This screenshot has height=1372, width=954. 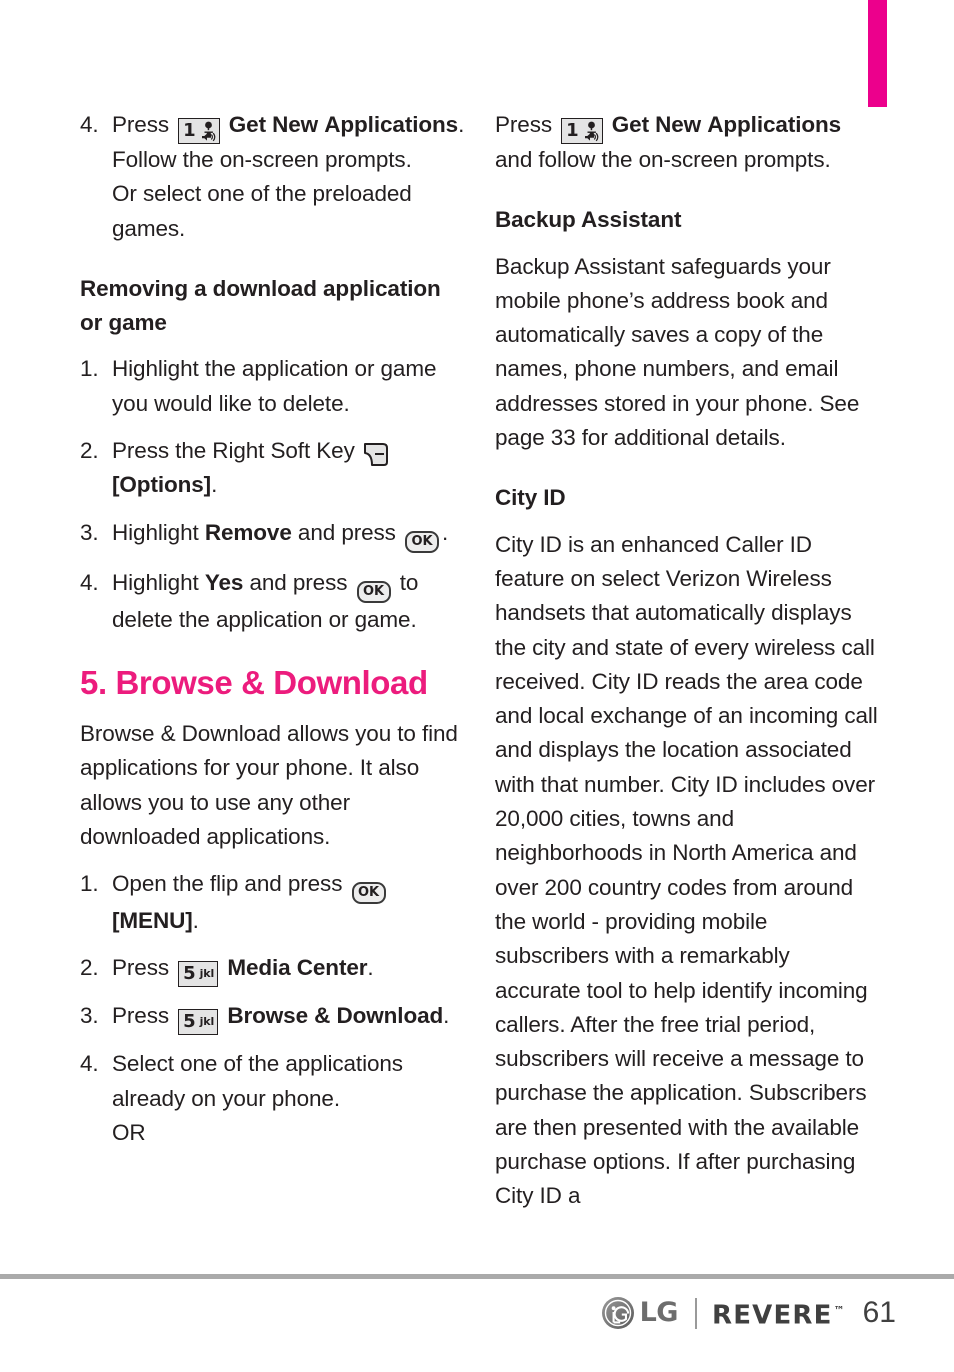 What do you see at coordinates (152, 921) in the screenshot?
I see `step-bold-text: [MENU]` at bounding box center [152, 921].